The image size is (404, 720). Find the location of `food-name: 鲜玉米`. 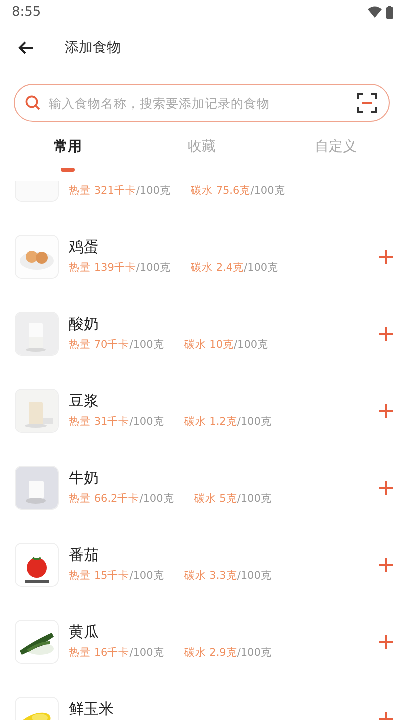

food-name: 鲜玉米 is located at coordinates (92, 709).